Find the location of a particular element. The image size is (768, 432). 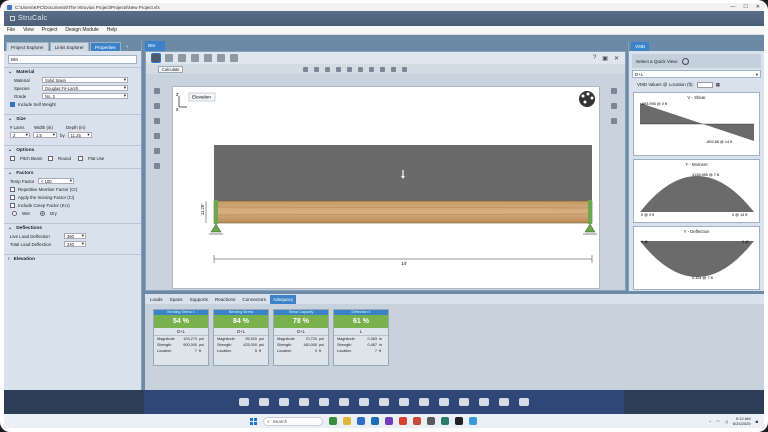

flat-use-checkbox is located at coordinates (80, 158).